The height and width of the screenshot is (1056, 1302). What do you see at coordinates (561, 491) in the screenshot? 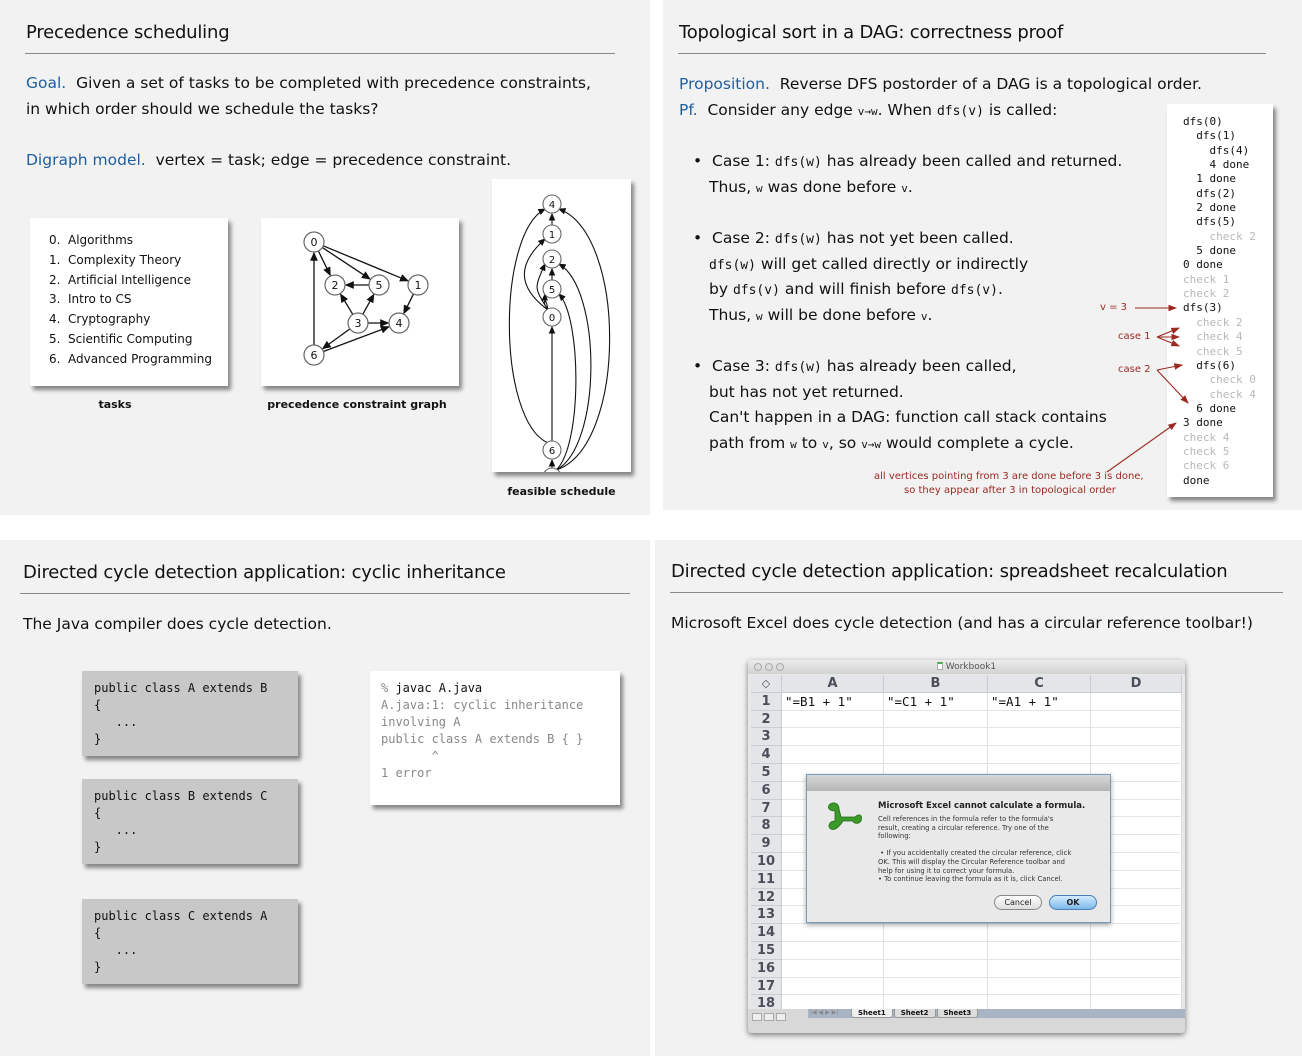
I see `schedule-caption: feasible schedule` at bounding box center [561, 491].